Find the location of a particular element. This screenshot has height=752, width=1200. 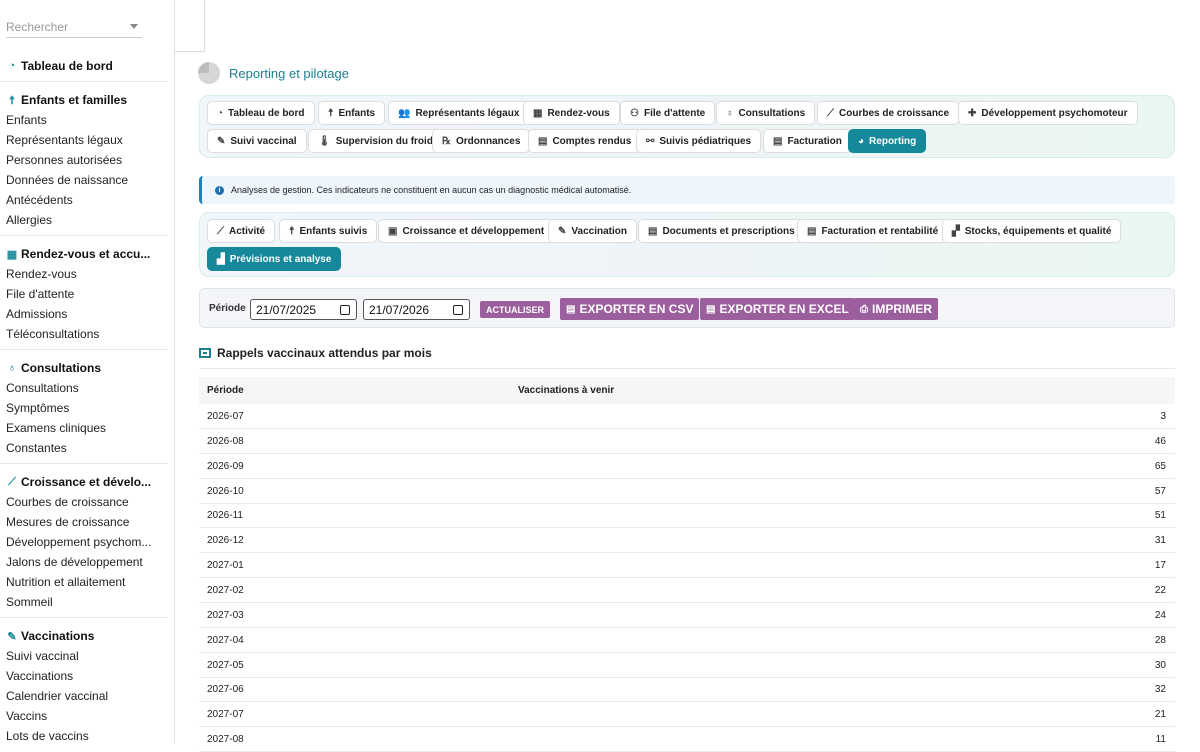

gauge-icon: ◔ is located at coordinates (12, 66).